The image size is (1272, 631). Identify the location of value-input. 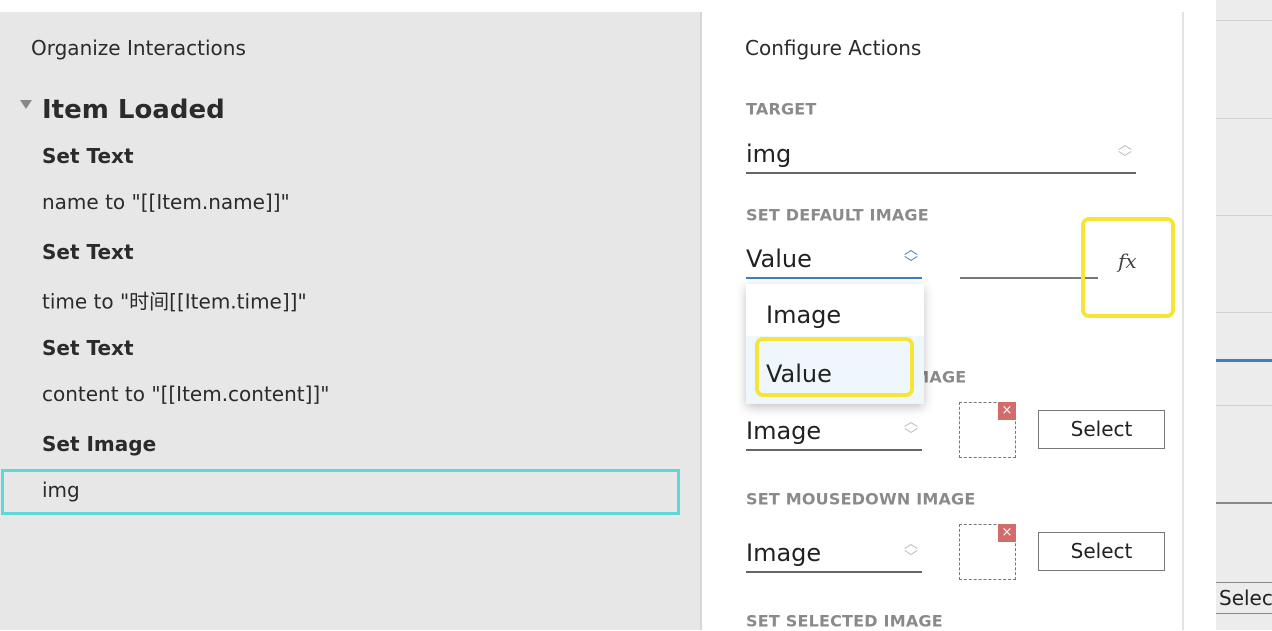
(1029, 278).